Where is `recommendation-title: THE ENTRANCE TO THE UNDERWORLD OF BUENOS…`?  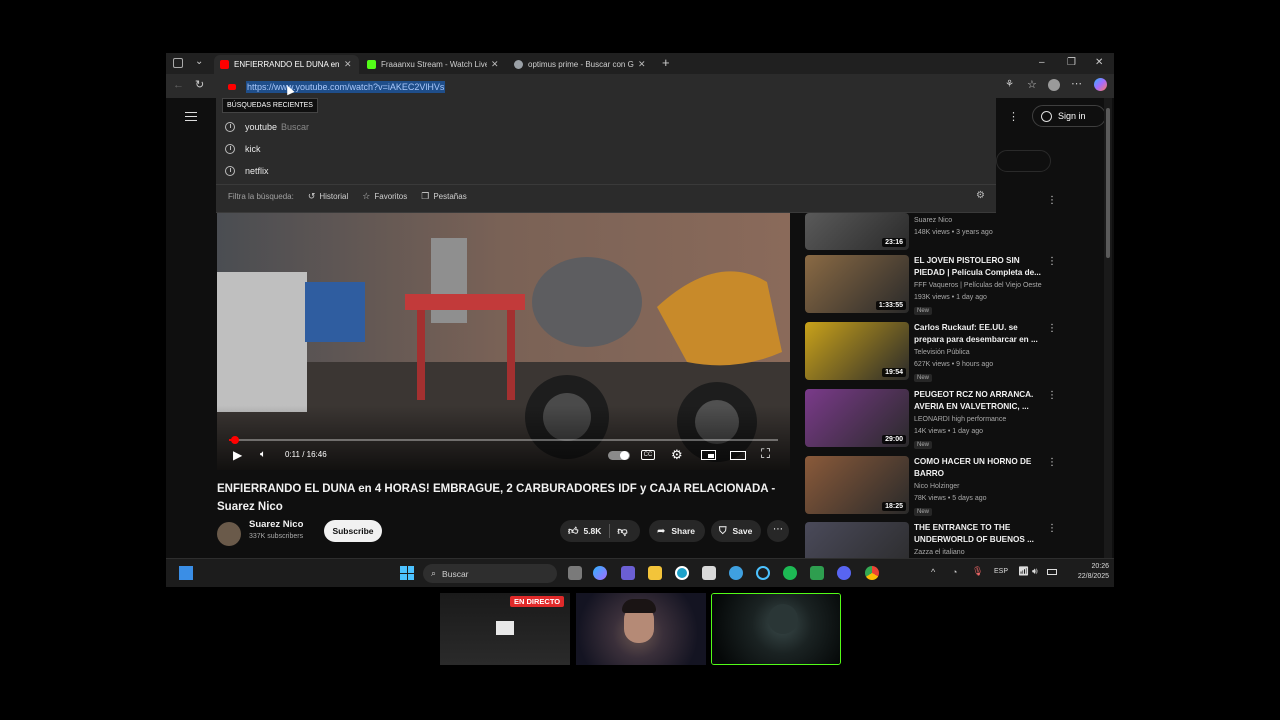
recommendation-title: THE ENTRANCE TO THE UNDERWORLD OF BUENOS… is located at coordinates (978, 534).